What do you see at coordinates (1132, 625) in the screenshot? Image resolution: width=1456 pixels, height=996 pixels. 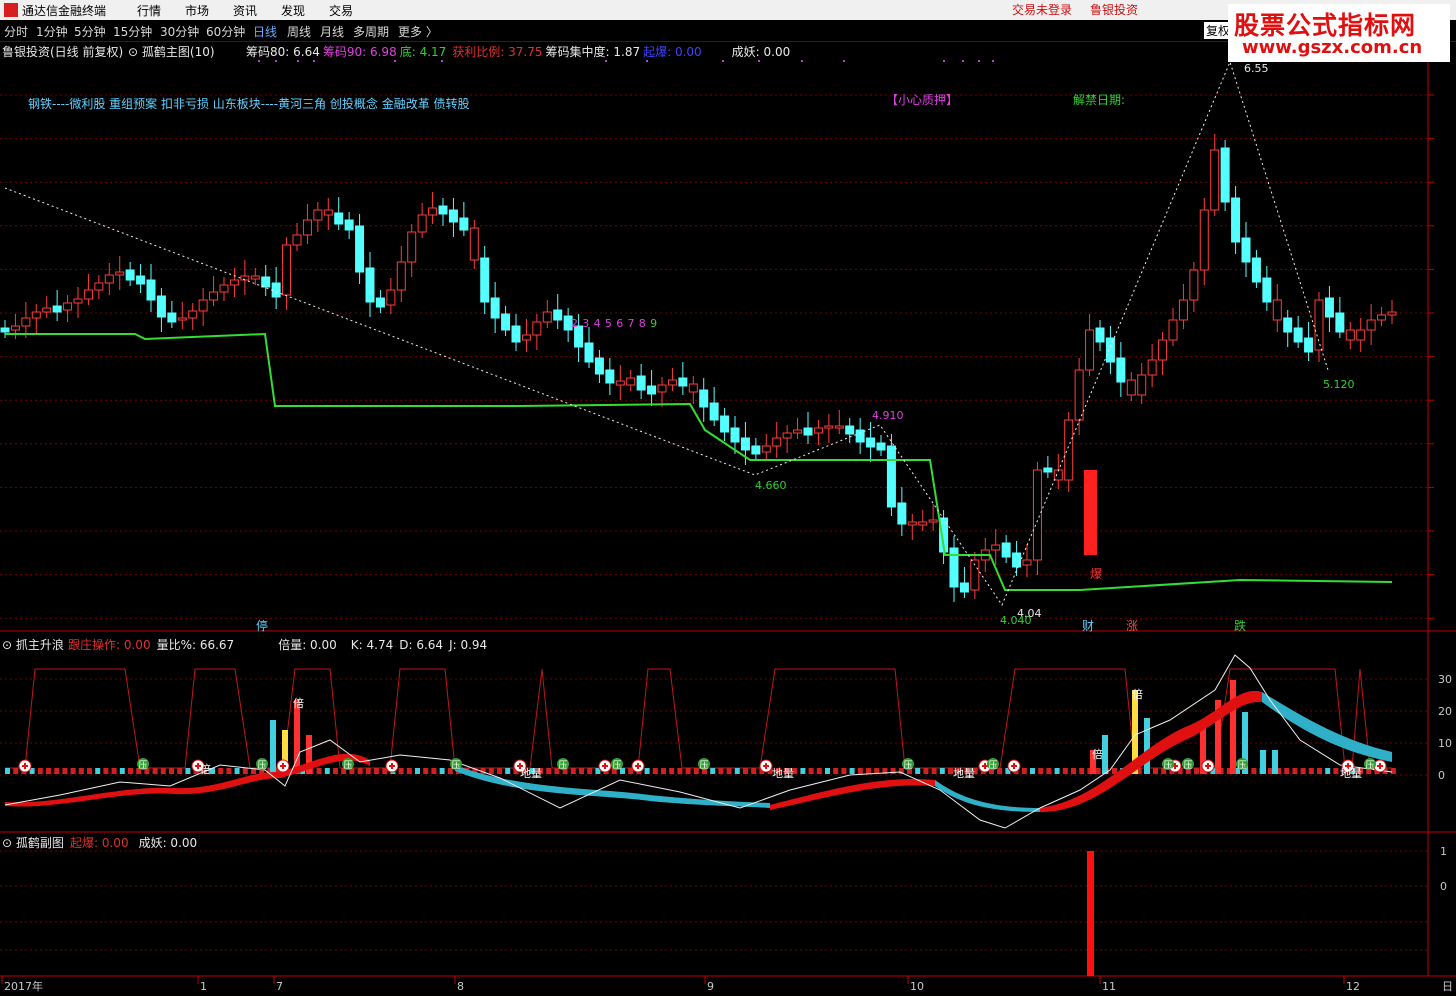 I see `marker-zhang: 涨` at bounding box center [1132, 625].